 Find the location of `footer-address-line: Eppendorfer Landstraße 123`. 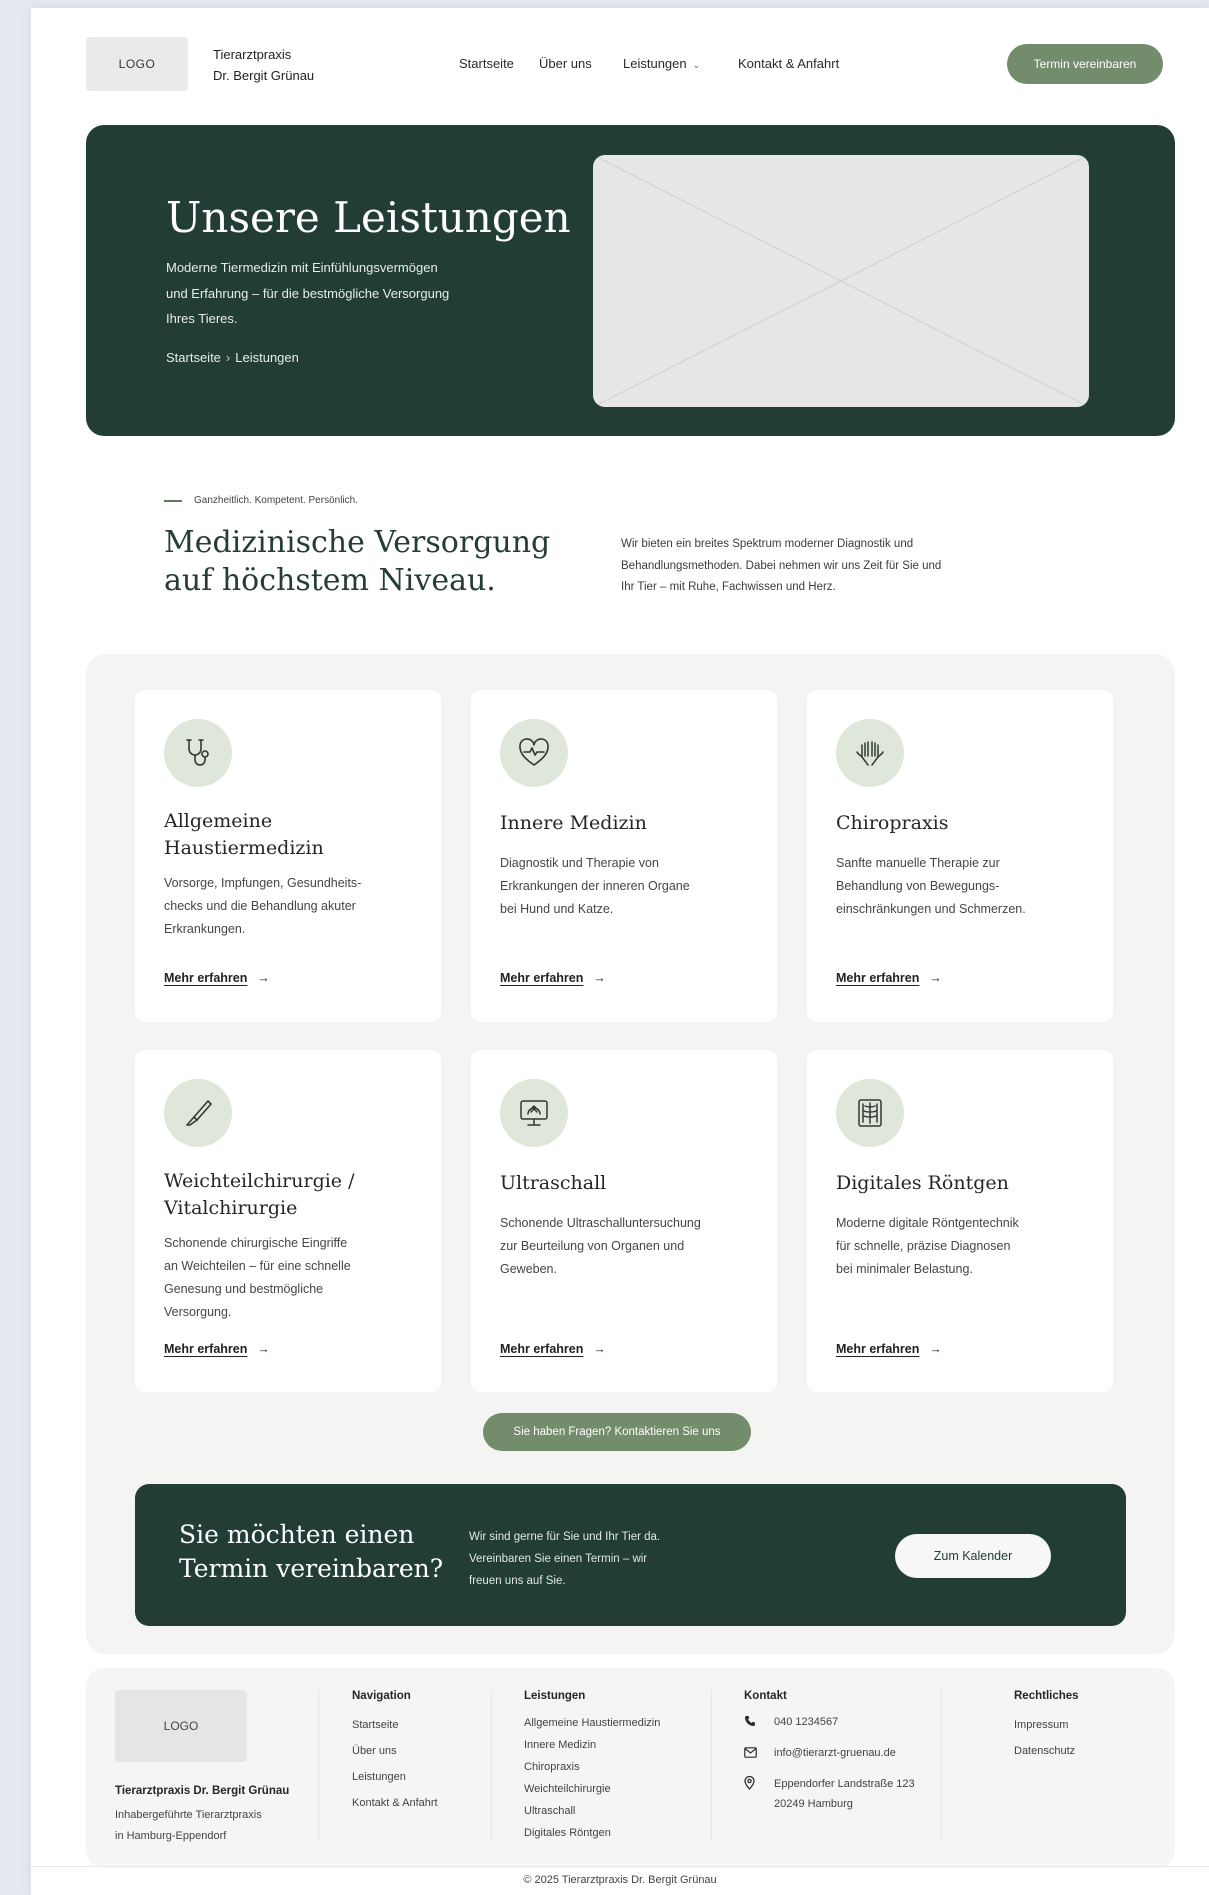

footer-address-line: Eppendorfer Landstraße 123 is located at coordinates (844, 1784).